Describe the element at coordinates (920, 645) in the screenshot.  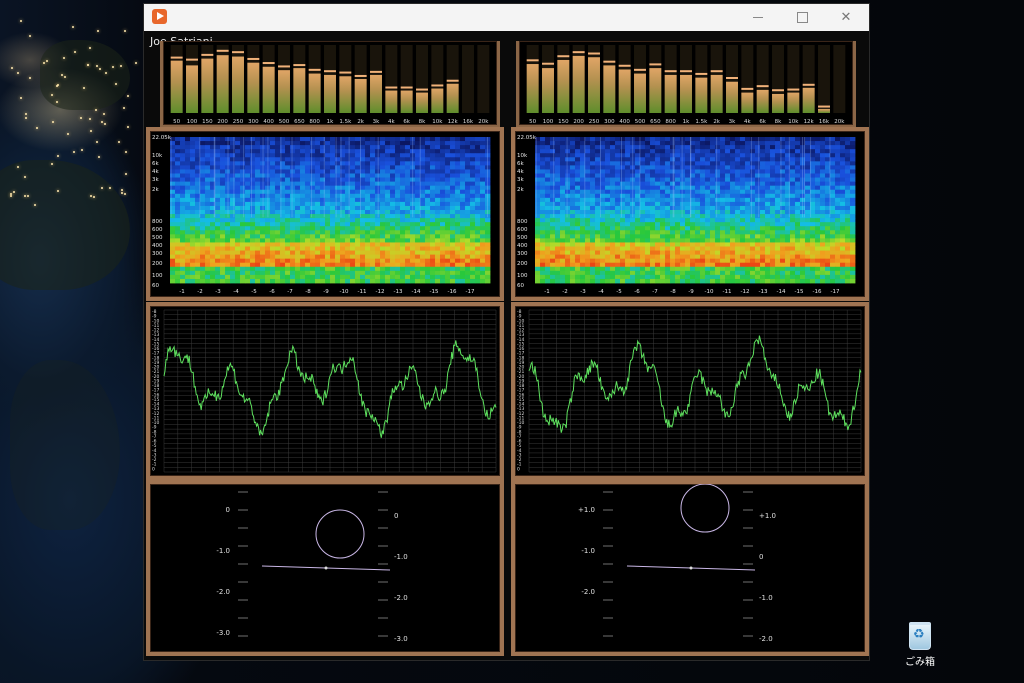
I see `recycle-bin-shortcut: ごみ箱` at that location.